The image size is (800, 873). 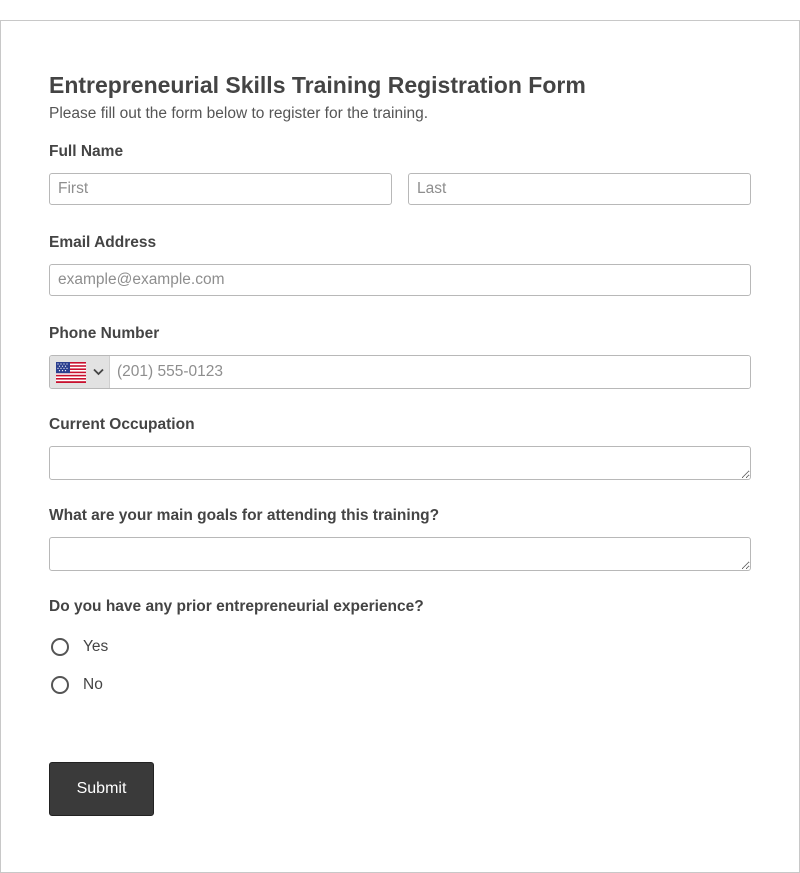 I want to click on radio-label: No, so click(x=93, y=684).